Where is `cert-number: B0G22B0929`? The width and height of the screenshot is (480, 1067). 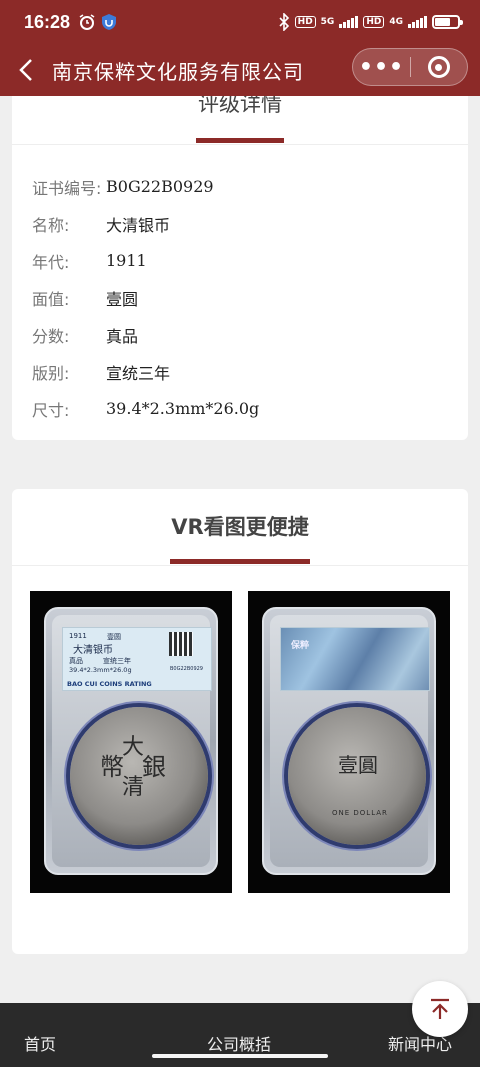 cert-number: B0G22B0929 is located at coordinates (160, 186).